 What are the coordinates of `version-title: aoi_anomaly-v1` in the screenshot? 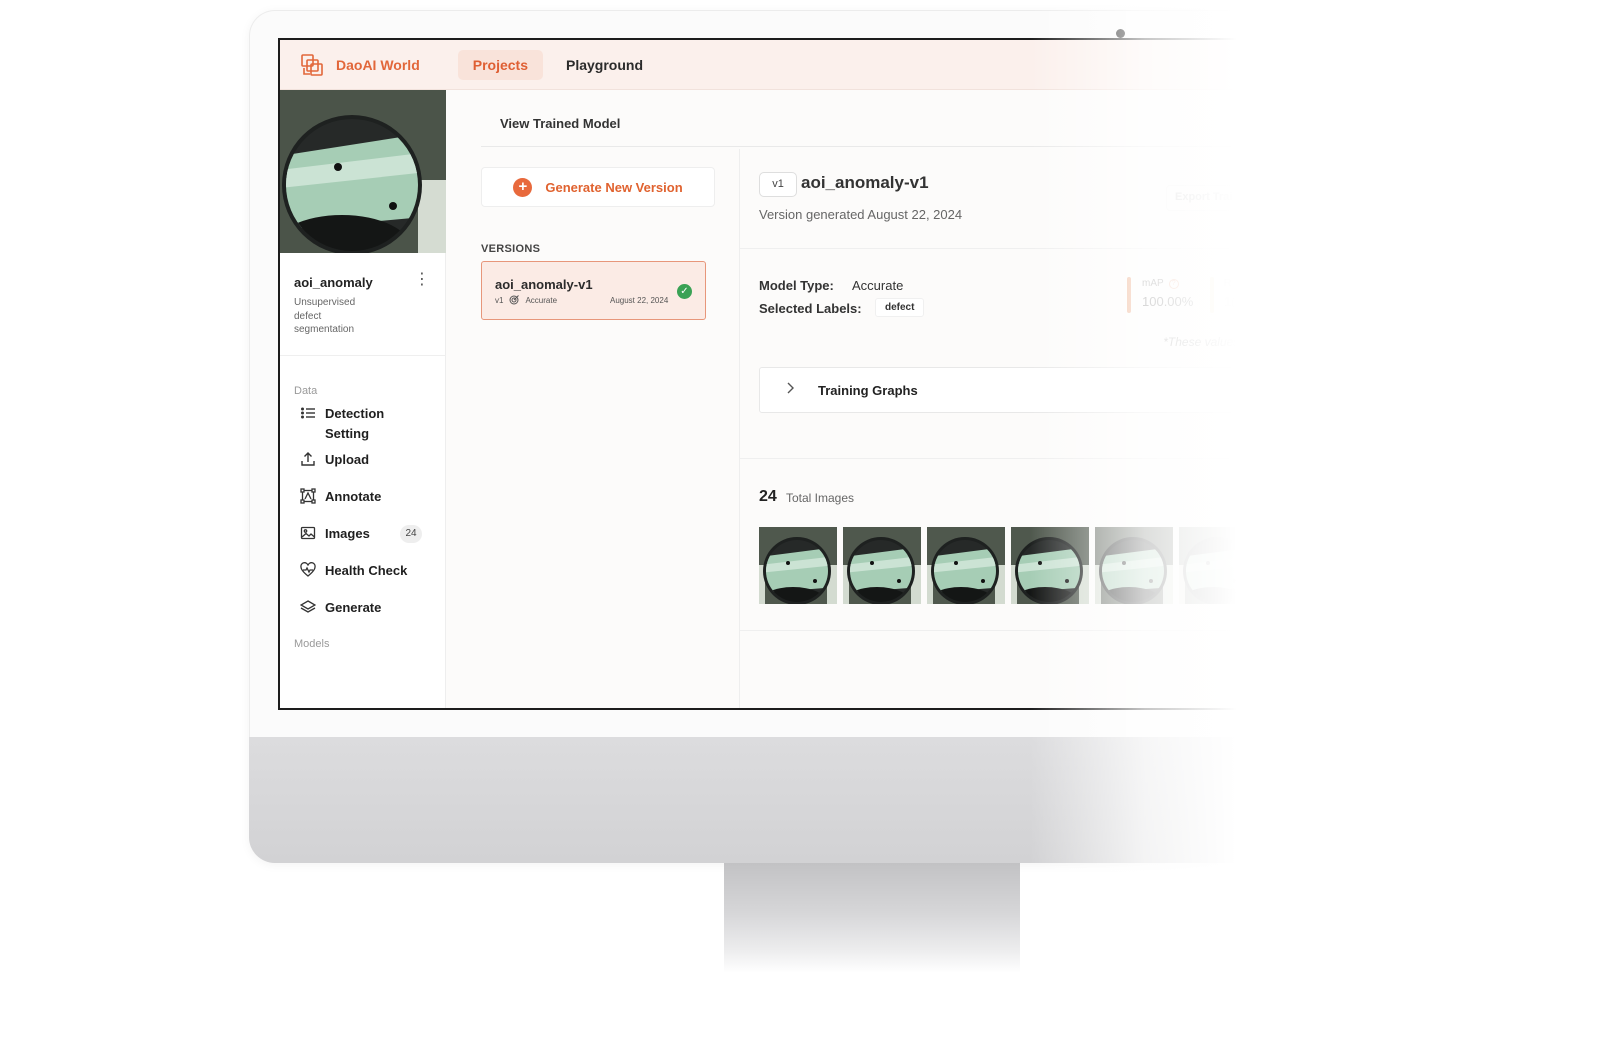 It's located at (865, 182).